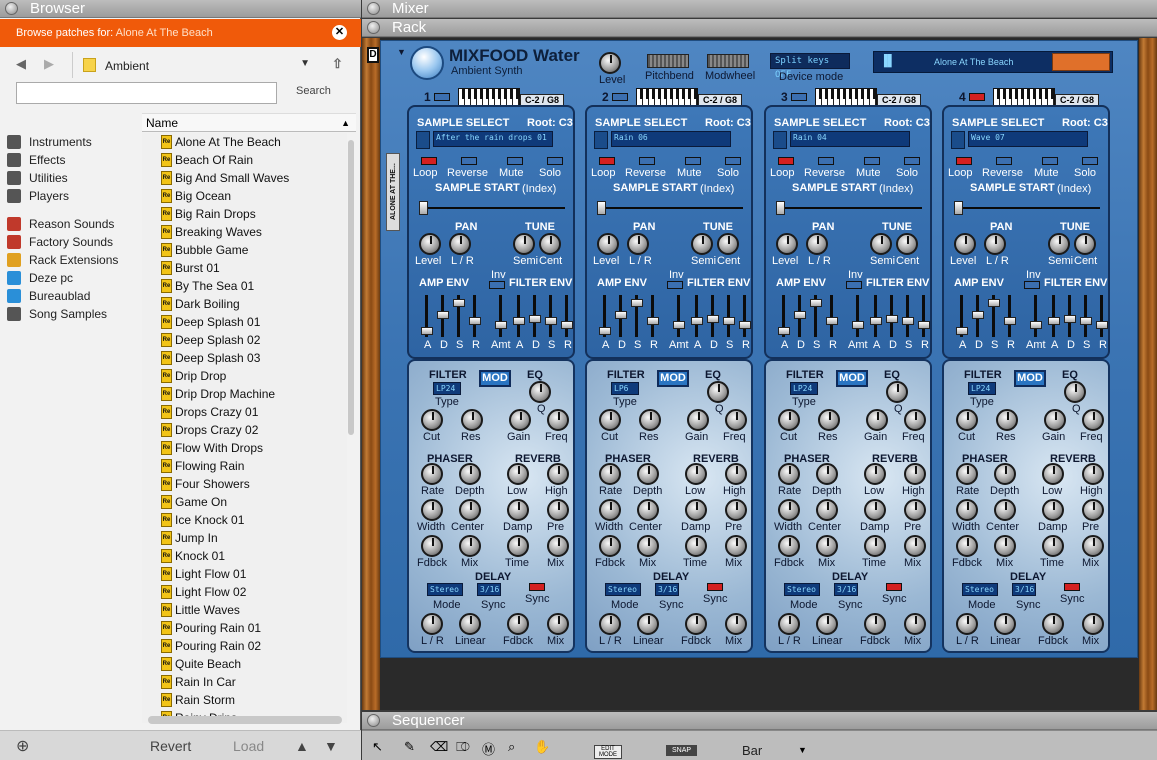 This screenshot has height=760, width=1157. I want to click on sample-name-display: Rain 06, so click(671, 139).